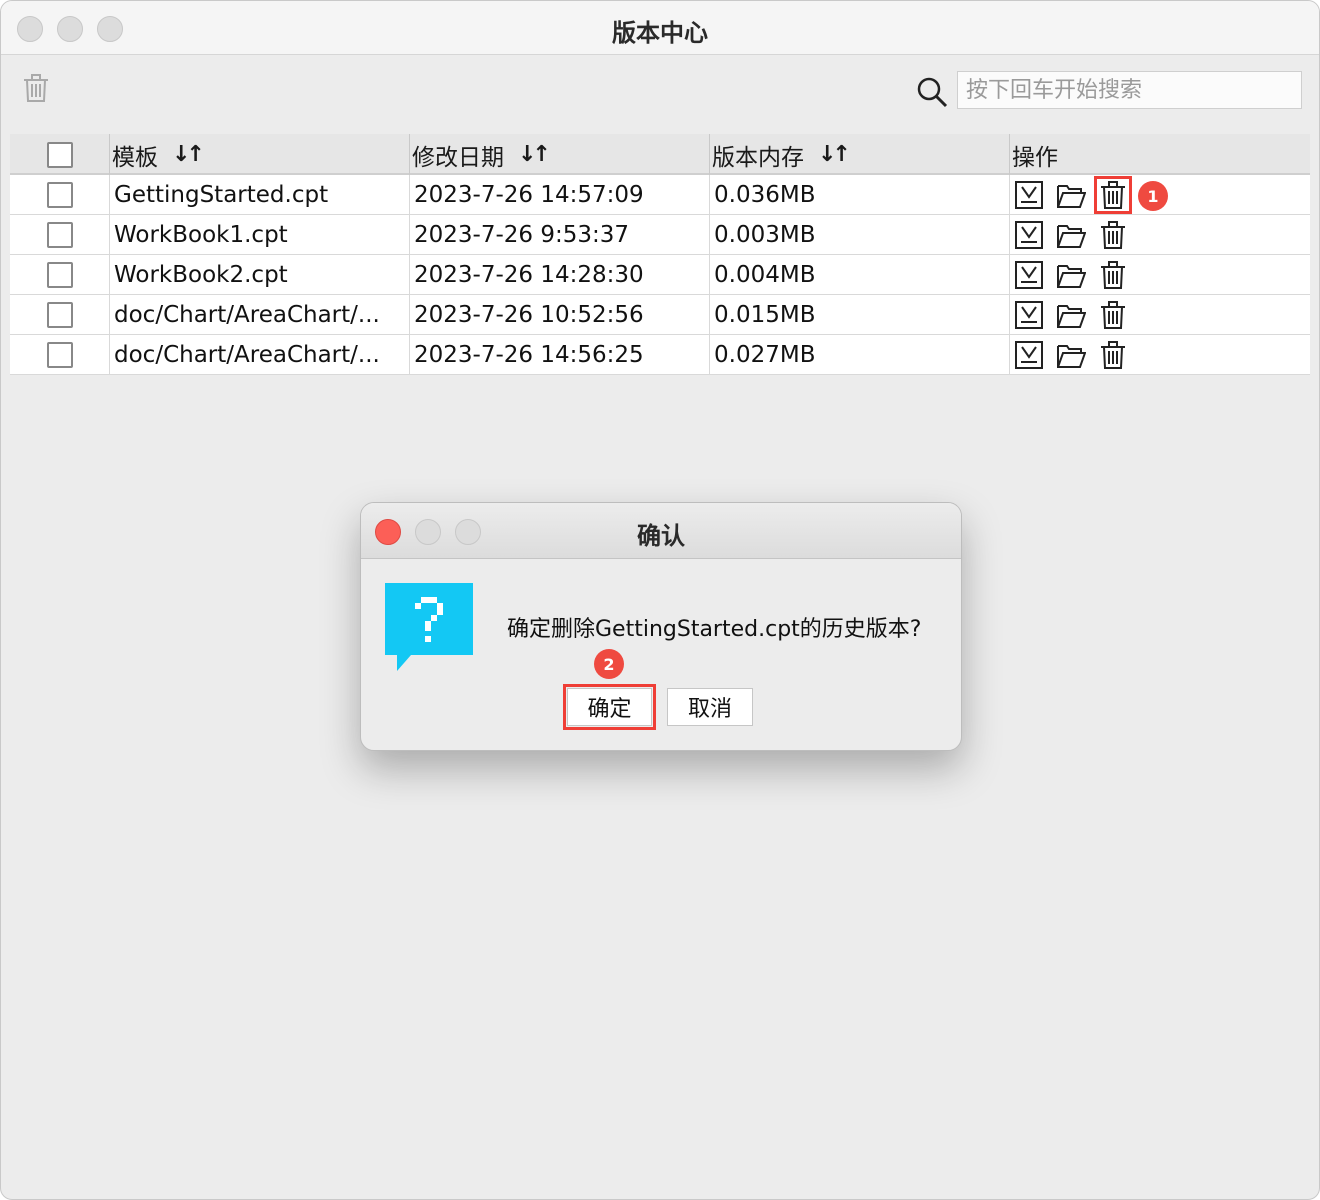 This screenshot has height=1200, width=1320. What do you see at coordinates (859, 354) in the screenshot?
I see `version-size-cell: 0.027MB` at bounding box center [859, 354].